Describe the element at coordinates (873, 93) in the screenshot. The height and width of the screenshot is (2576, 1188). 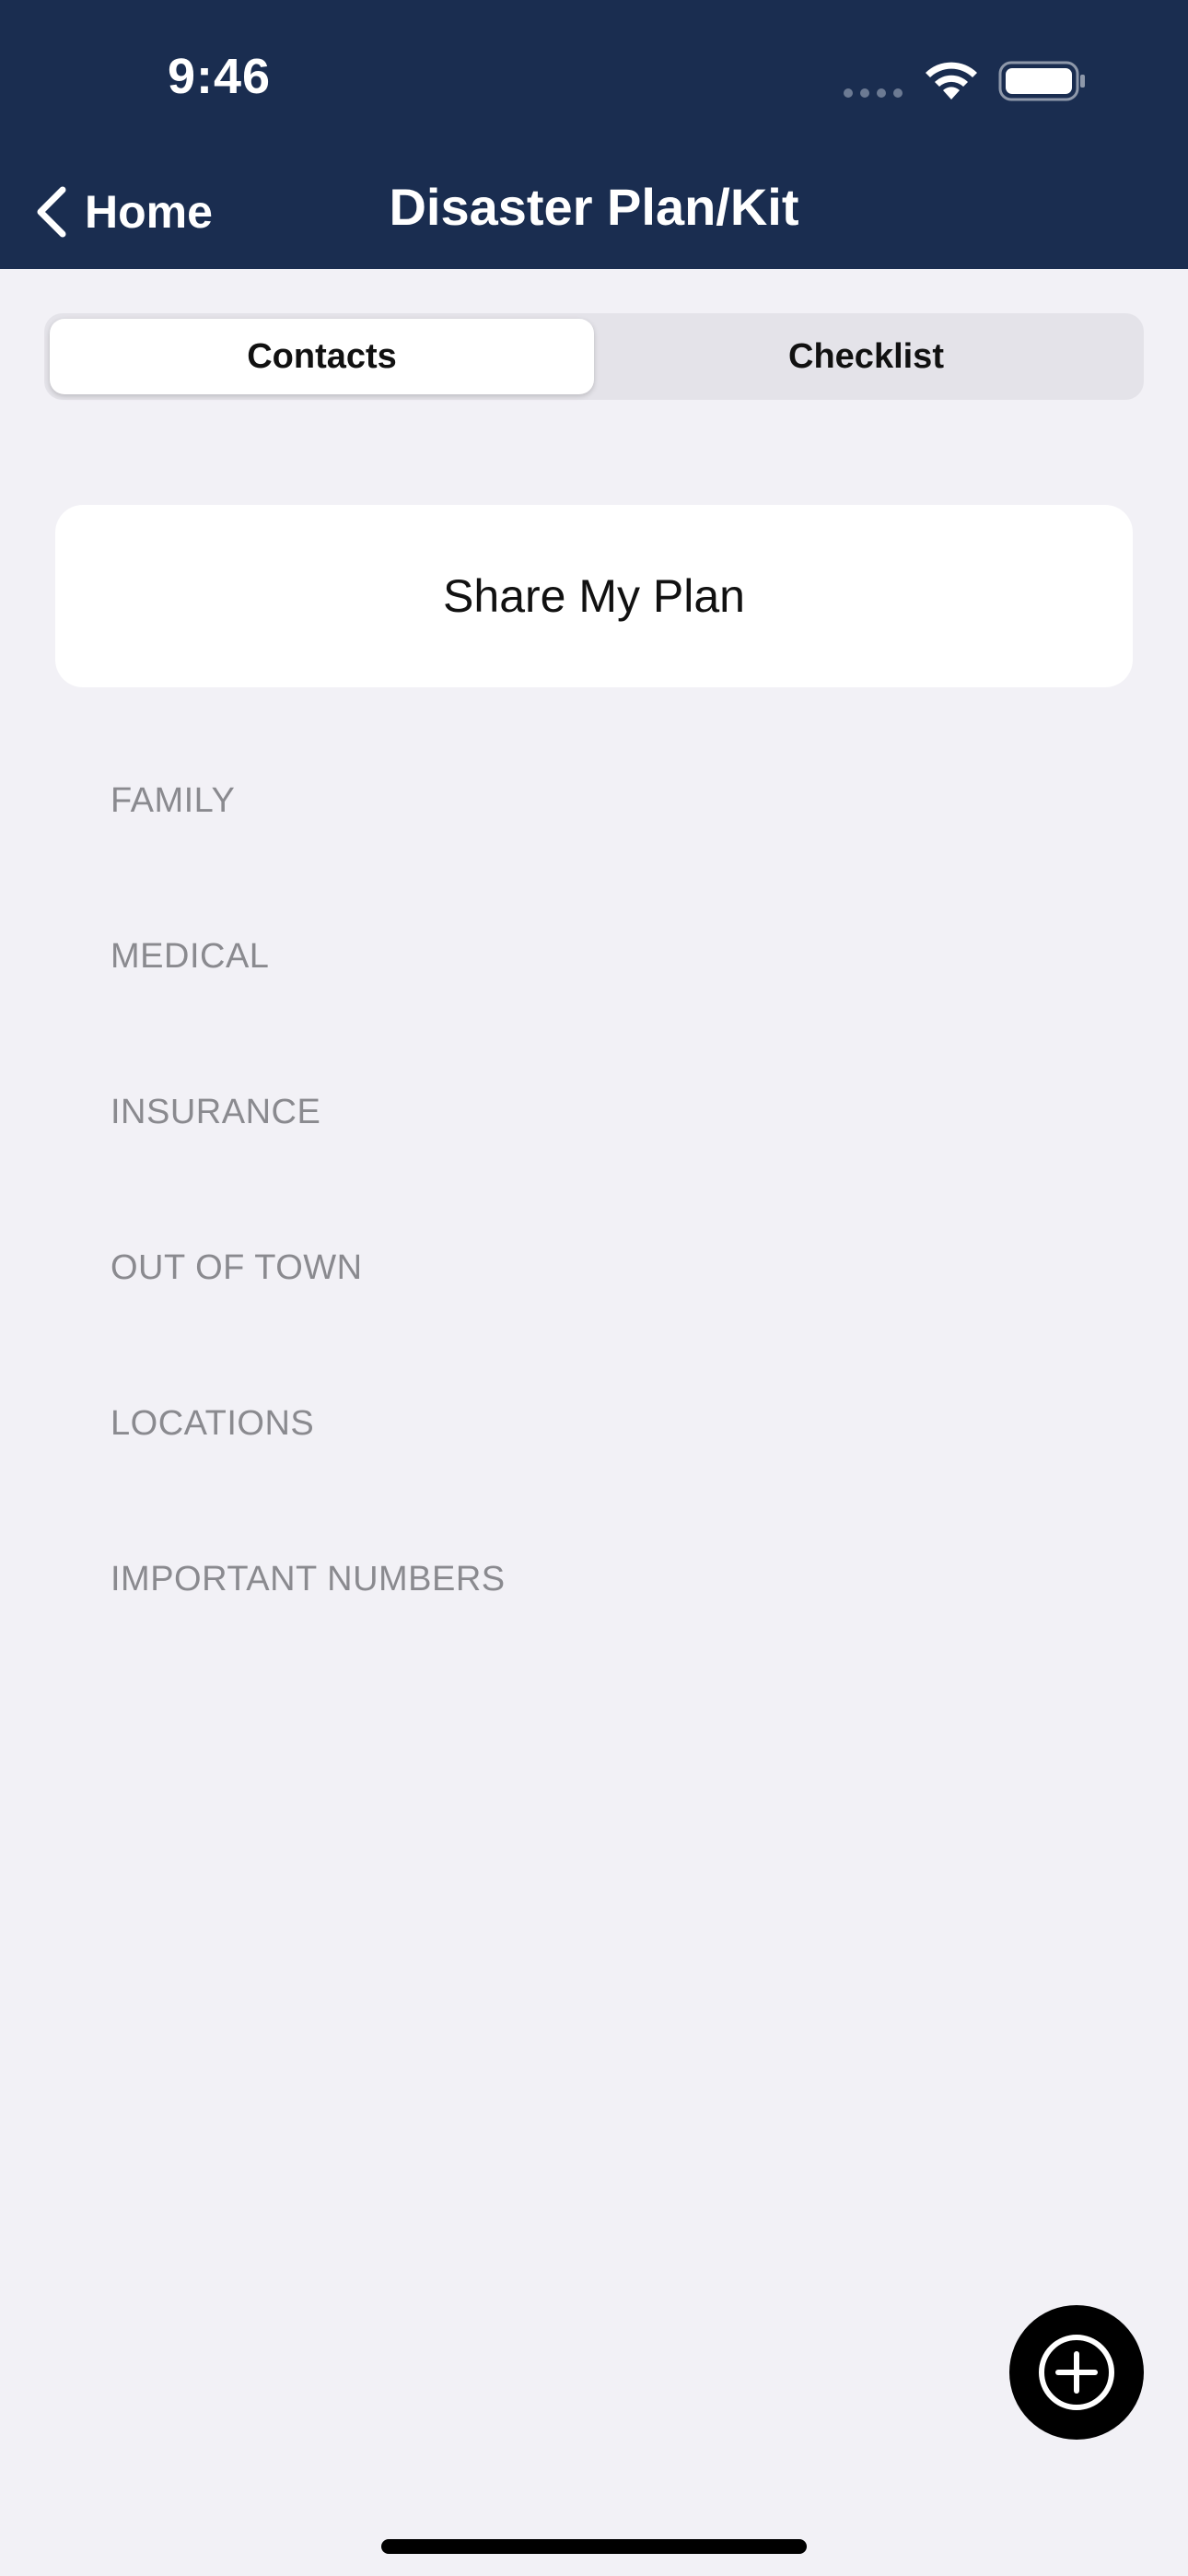
I see `signal-dots-icon` at that location.